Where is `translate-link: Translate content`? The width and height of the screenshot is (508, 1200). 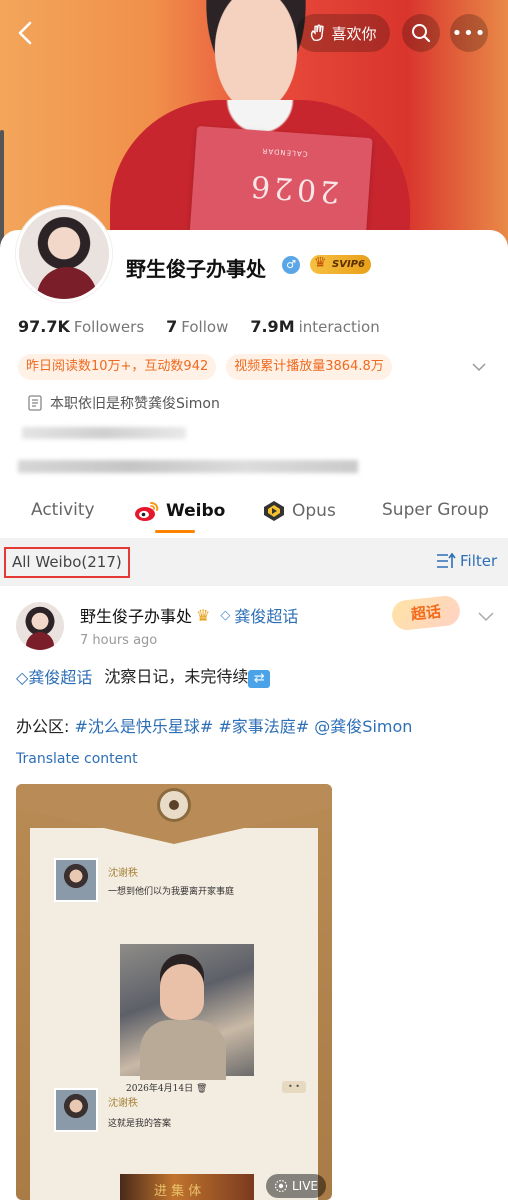
translate-link: Translate content is located at coordinates (77, 759).